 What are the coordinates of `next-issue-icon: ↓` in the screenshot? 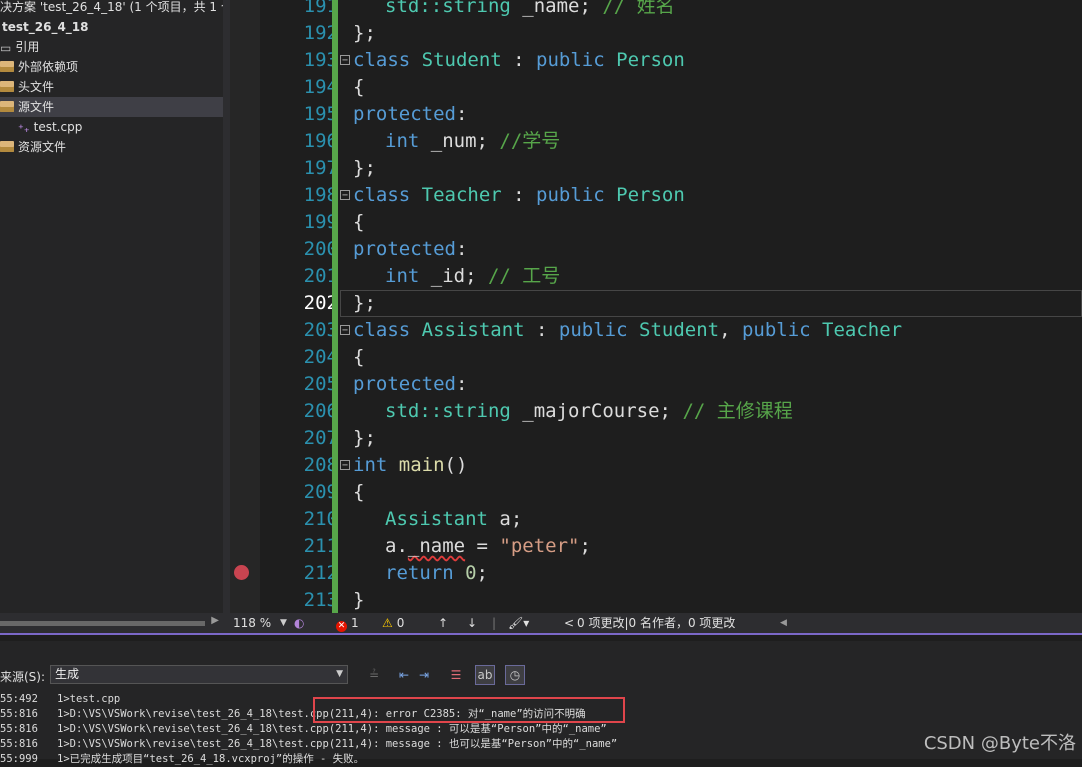 It's located at (472, 623).